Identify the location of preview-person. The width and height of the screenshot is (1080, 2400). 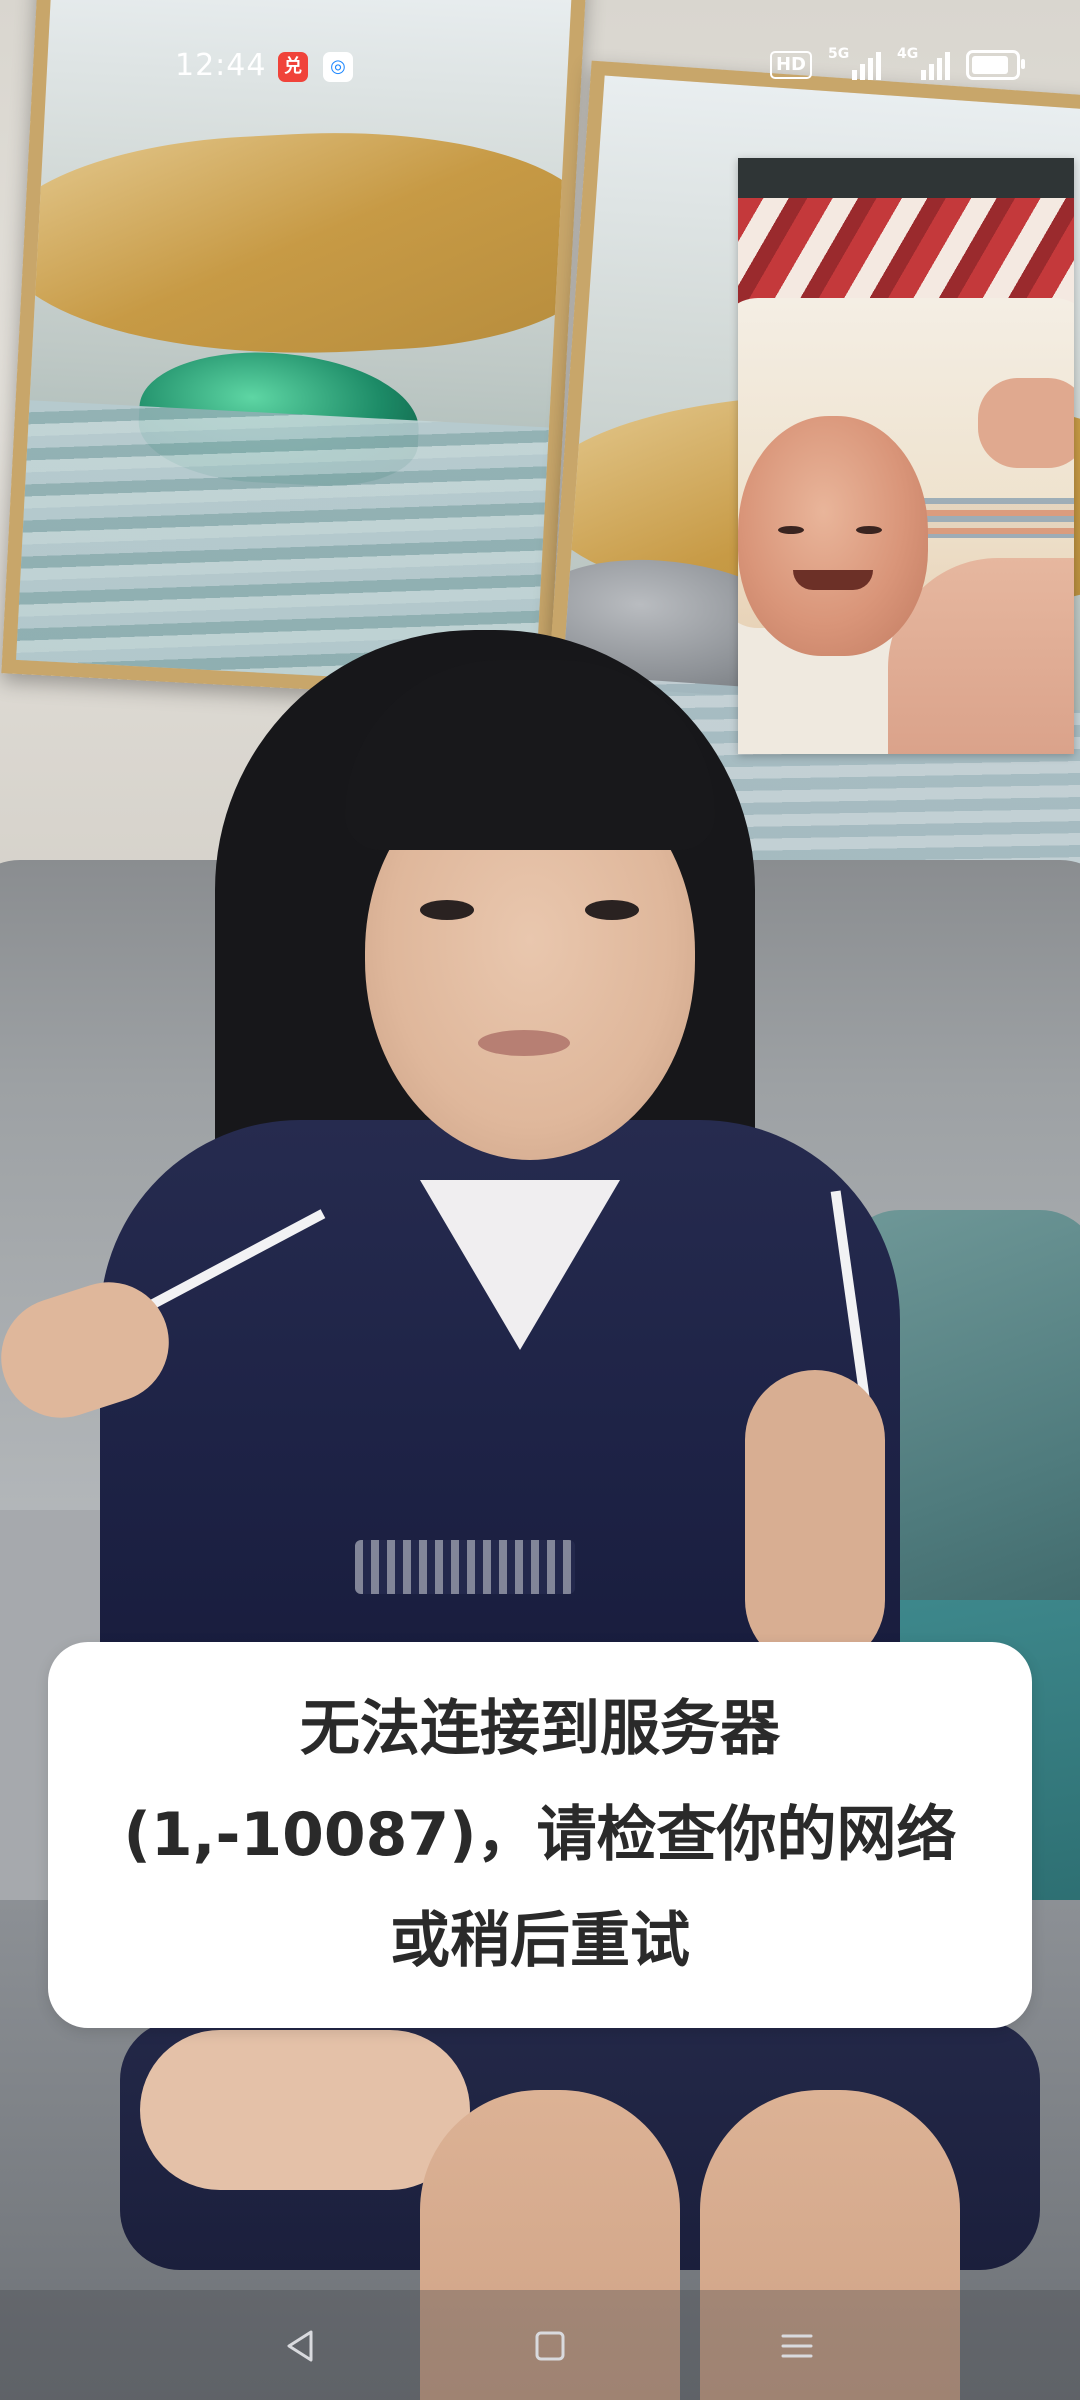
(833, 536).